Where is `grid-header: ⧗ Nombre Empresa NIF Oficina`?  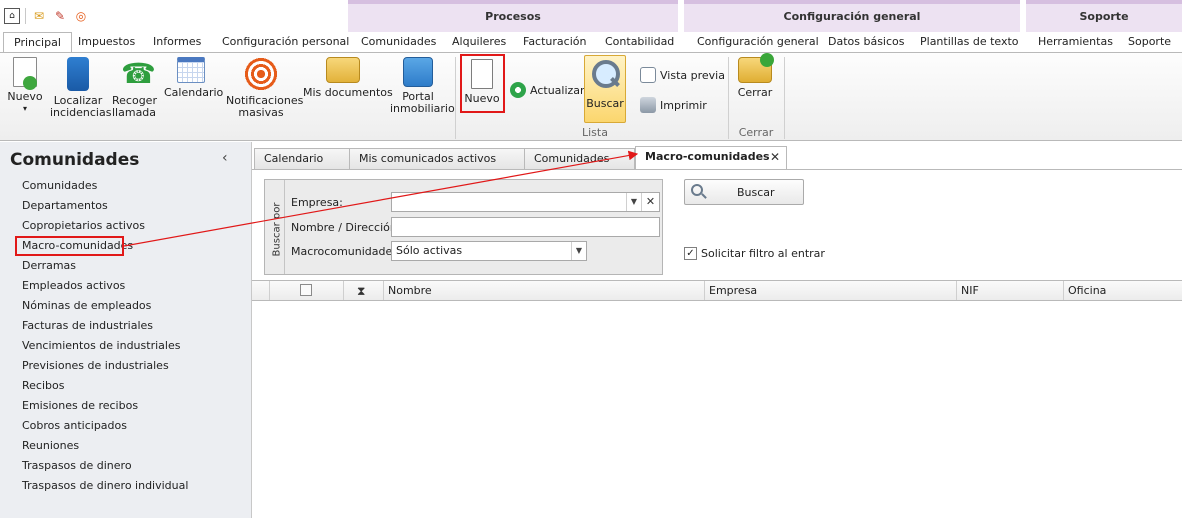
grid-header: ⧗ Nombre Empresa NIF Oficina is located at coordinates (717, 290).